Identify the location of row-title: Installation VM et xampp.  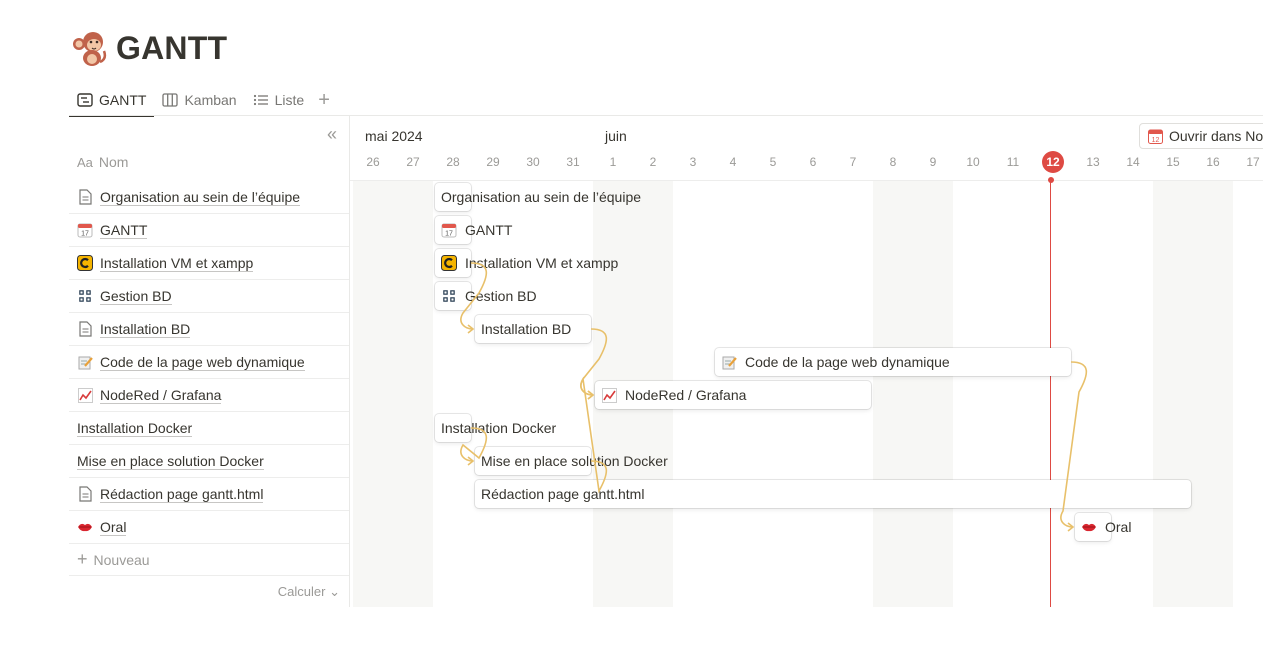
(177, 263).